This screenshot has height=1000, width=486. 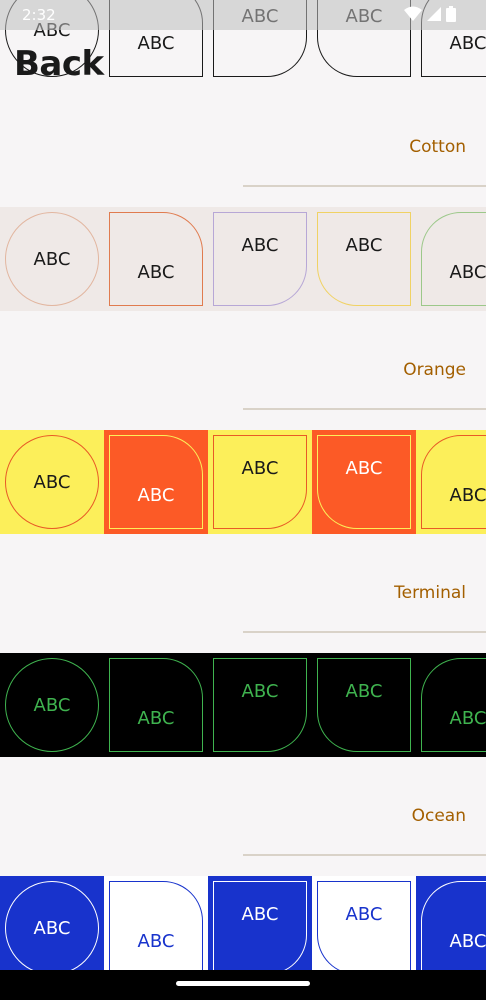 I want to click on theme-label-ocean: Ocean, so click(x=439, y=816).